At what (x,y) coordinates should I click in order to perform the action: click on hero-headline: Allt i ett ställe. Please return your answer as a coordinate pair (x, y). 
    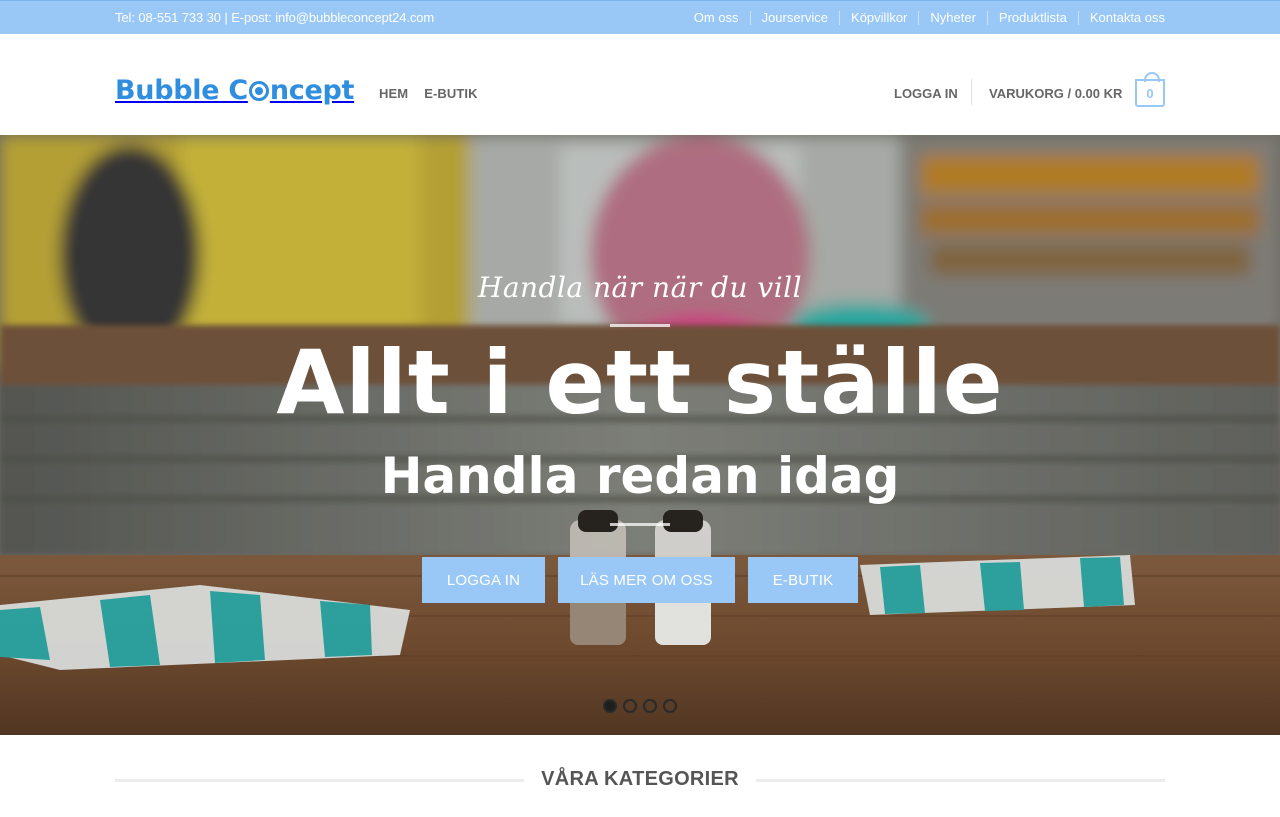
    Looking at the image, I should click on (640, 382).